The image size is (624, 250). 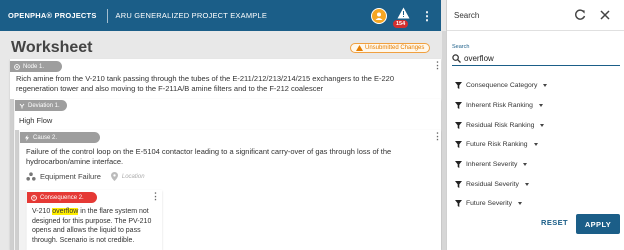 I want to click on deviation-rail, so click(x=12, y=174).